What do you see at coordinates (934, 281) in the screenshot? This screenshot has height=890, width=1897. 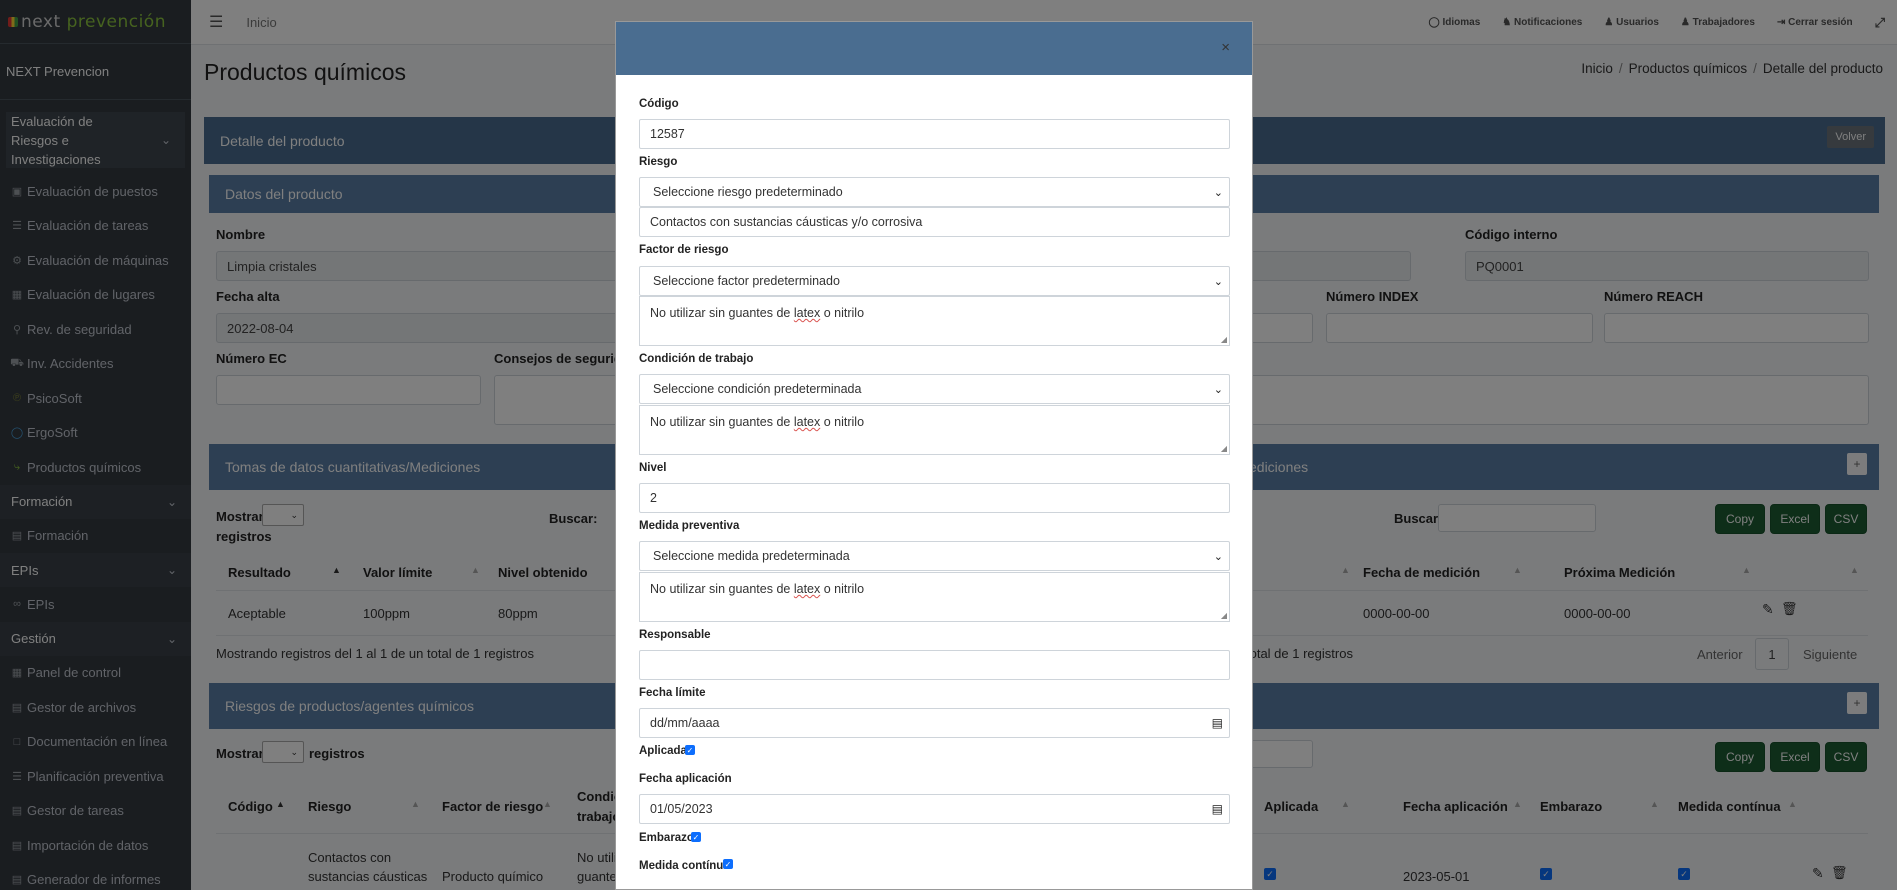 I see `factor-select: Seleccione factor predeterminado ⌄` at bounding box center [934, 281].